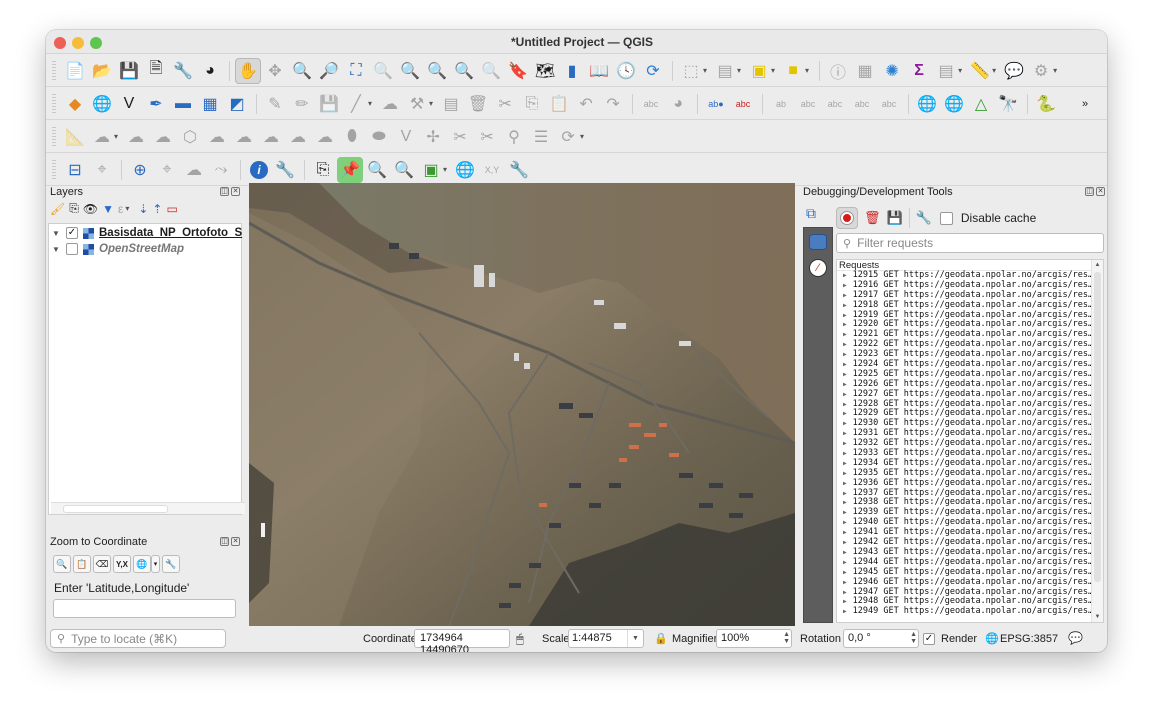 This screenshot has height=712, width=1152. I want to click on zoom-to-layer-icon: 🔍, so click(410, 71).